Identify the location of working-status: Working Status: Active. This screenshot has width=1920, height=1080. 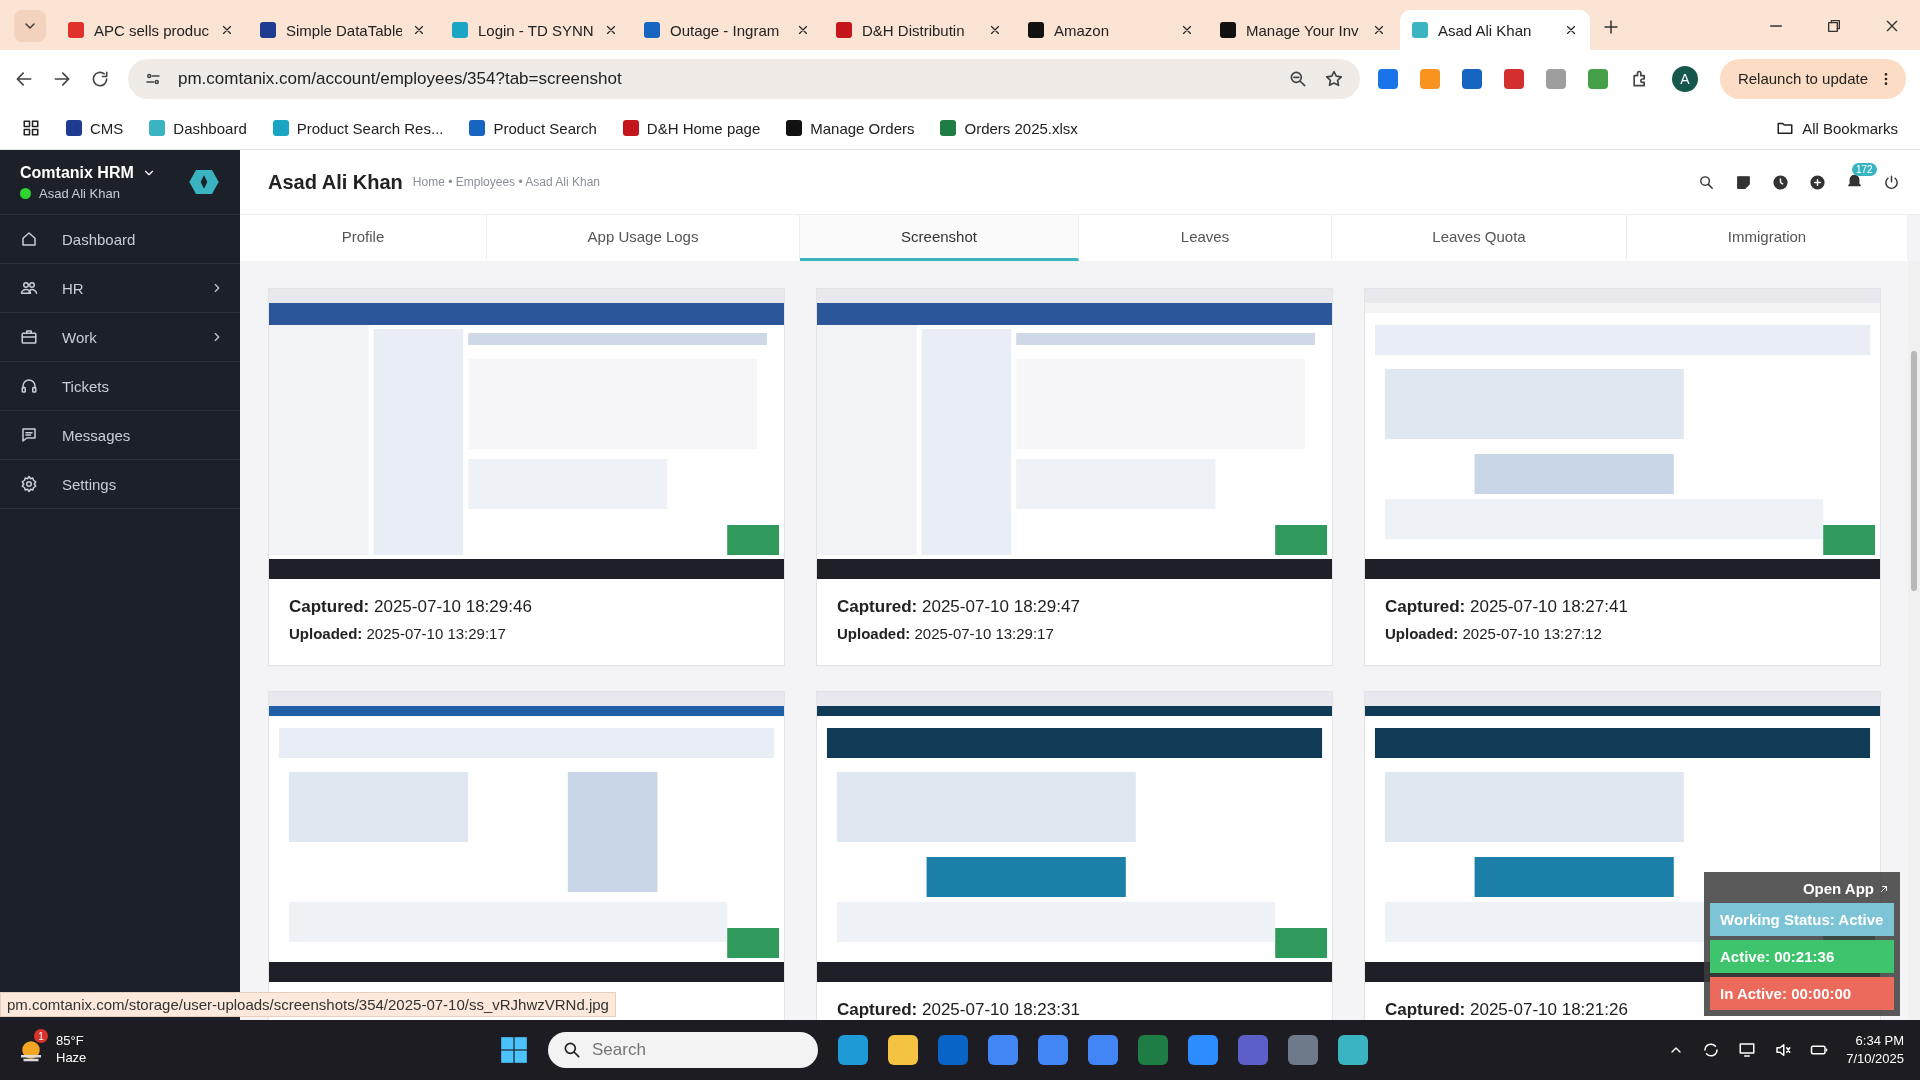
(1802, 919).